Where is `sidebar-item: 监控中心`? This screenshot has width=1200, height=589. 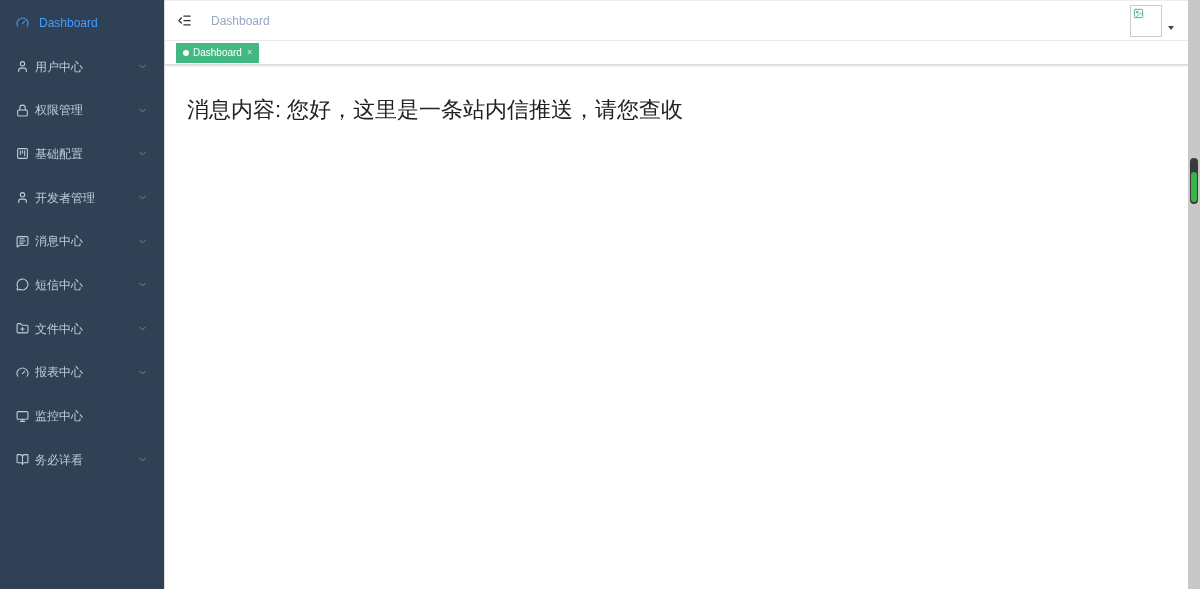
sidebar-item: 监控中心 is located at coordinates (82, 416).